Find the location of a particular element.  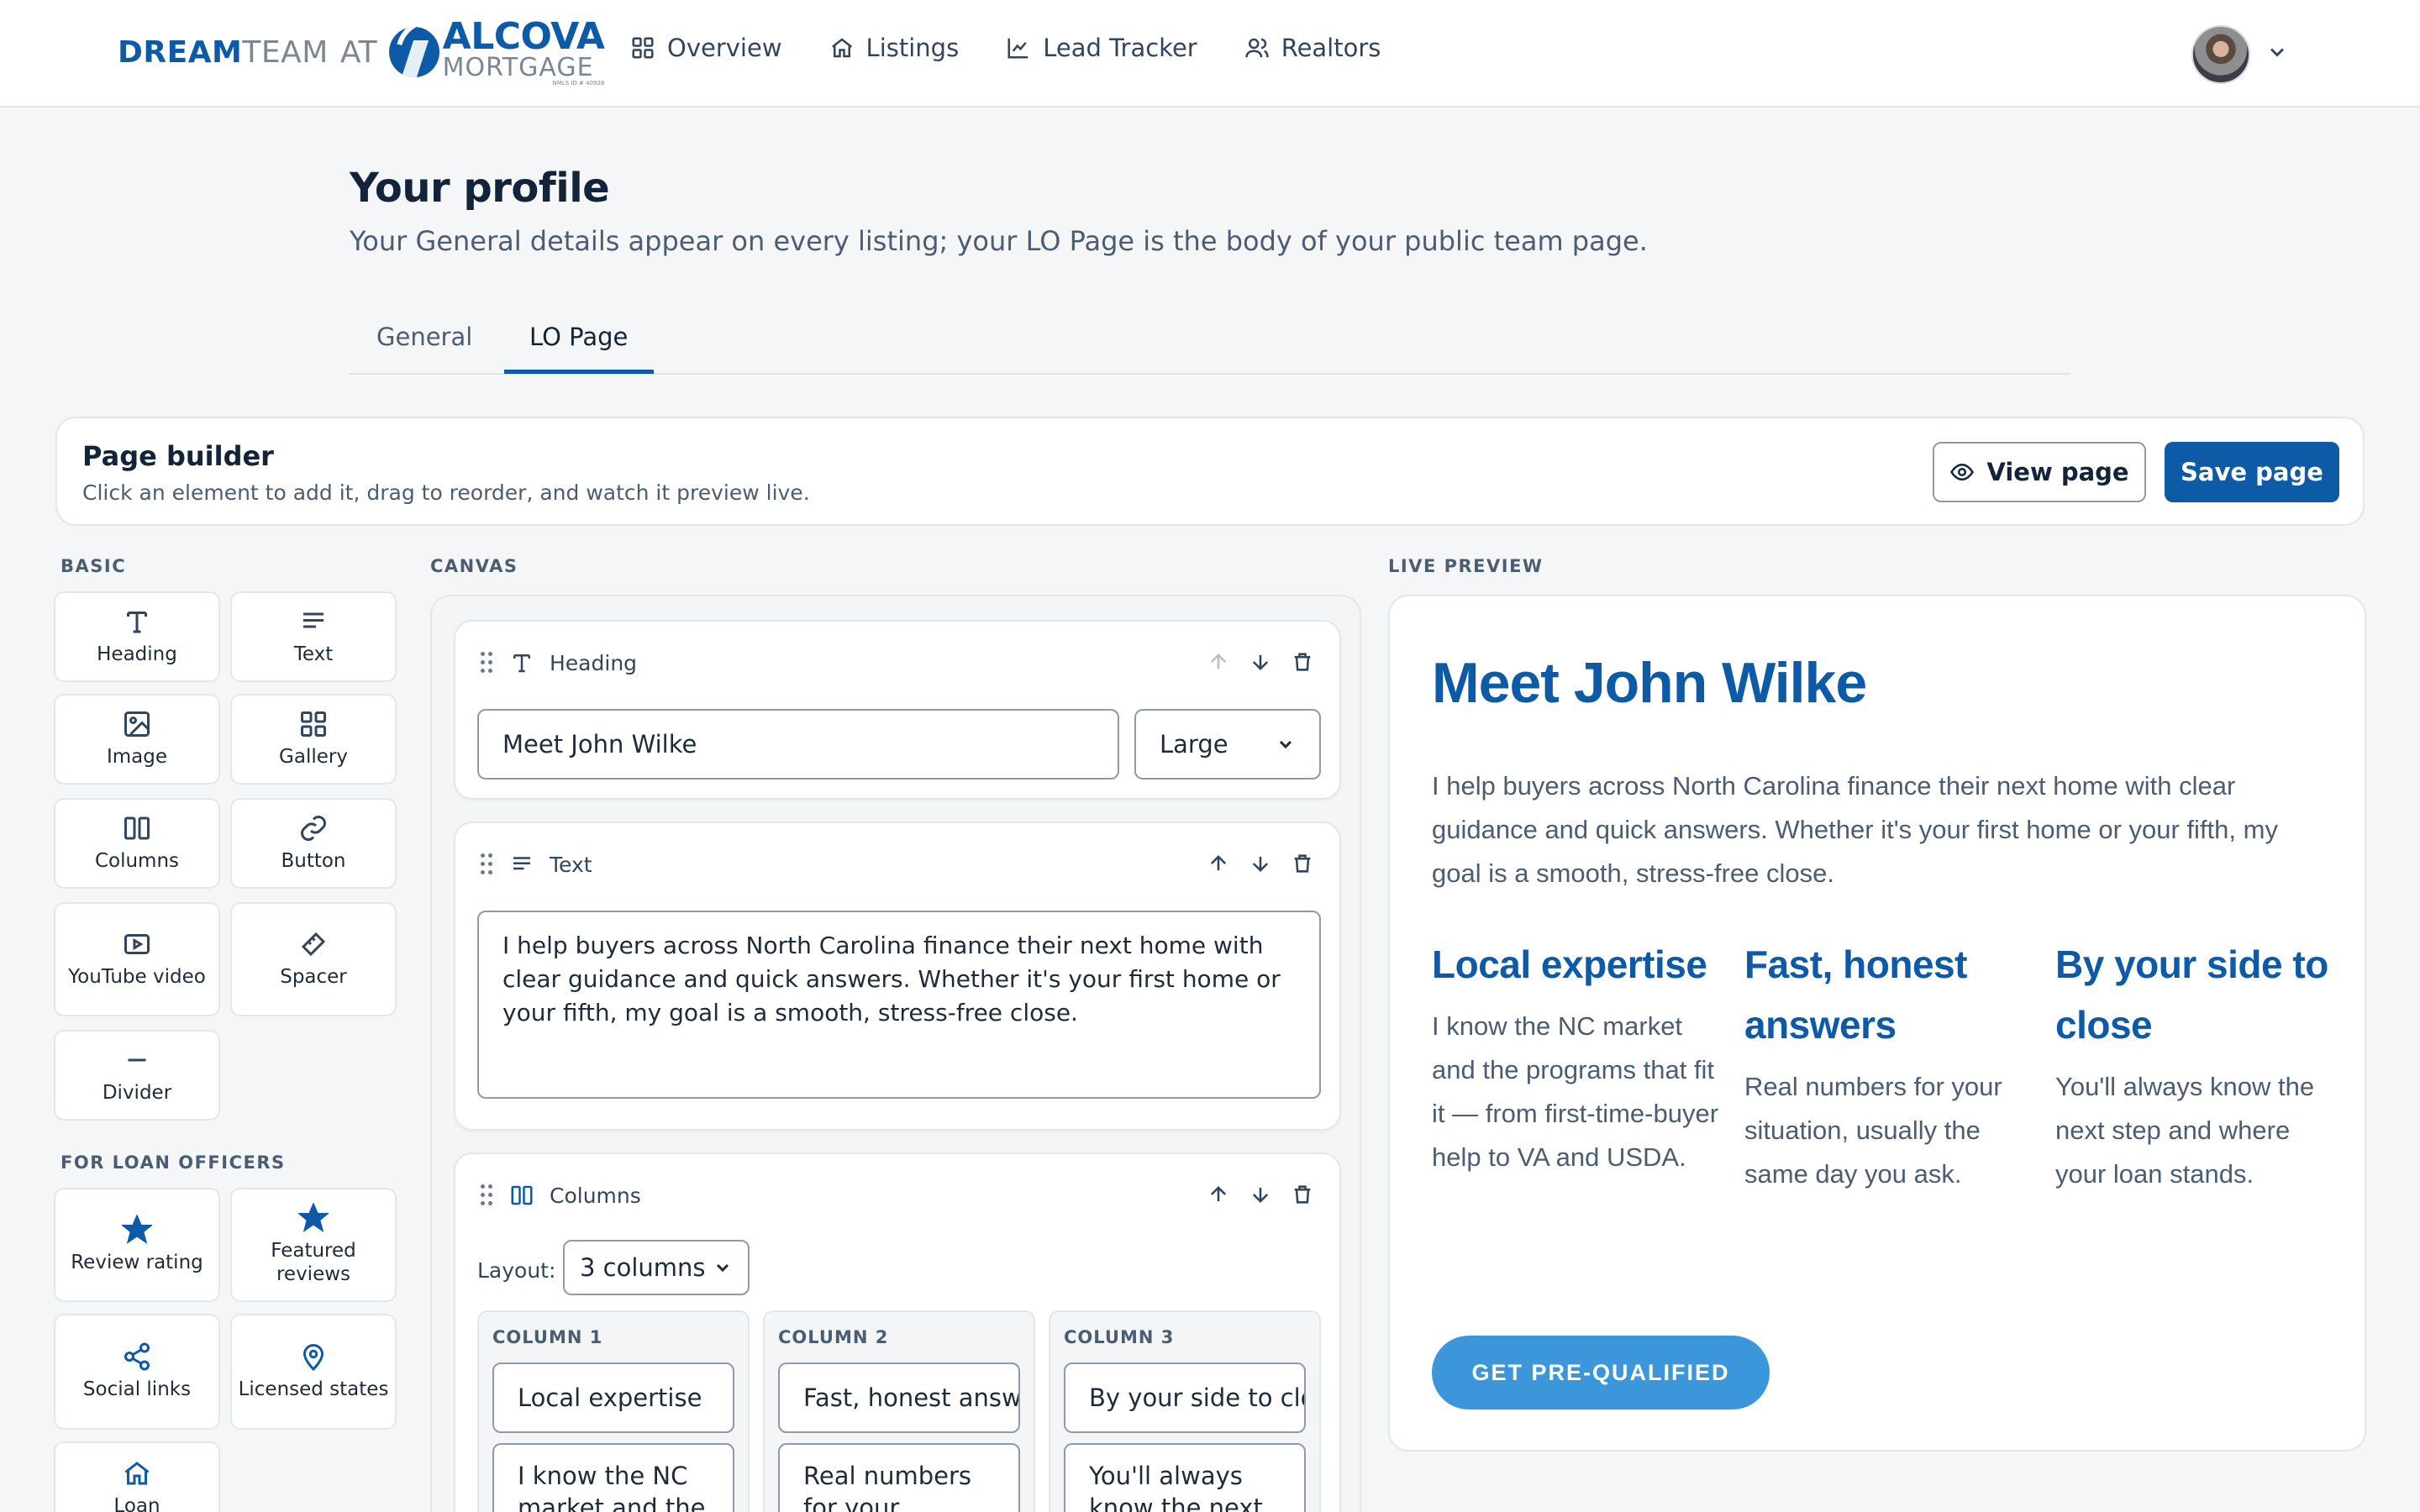

grid-icon is located at coordinates (643, 48).